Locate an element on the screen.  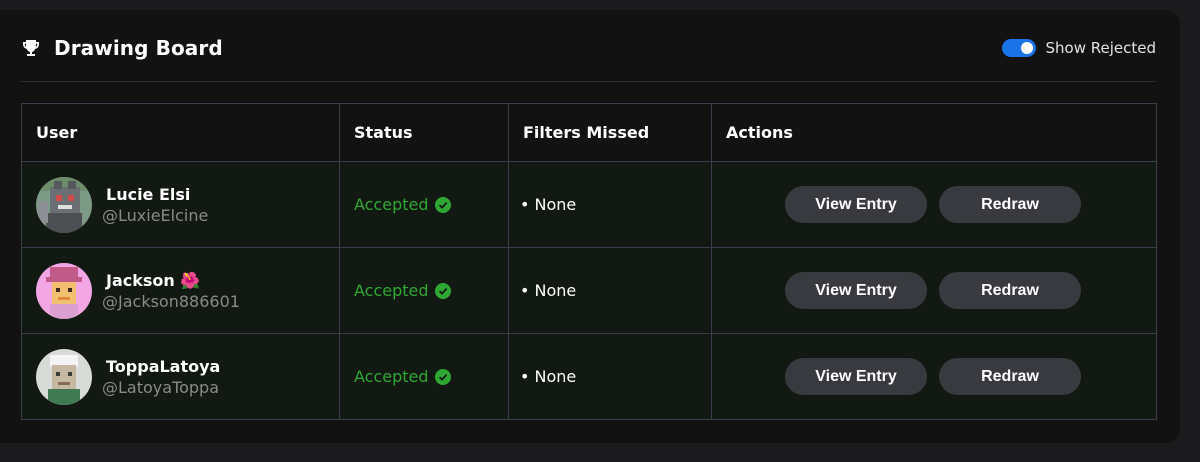
show-rejected-control: Show Rejected is located at coordinates (1079, 48).